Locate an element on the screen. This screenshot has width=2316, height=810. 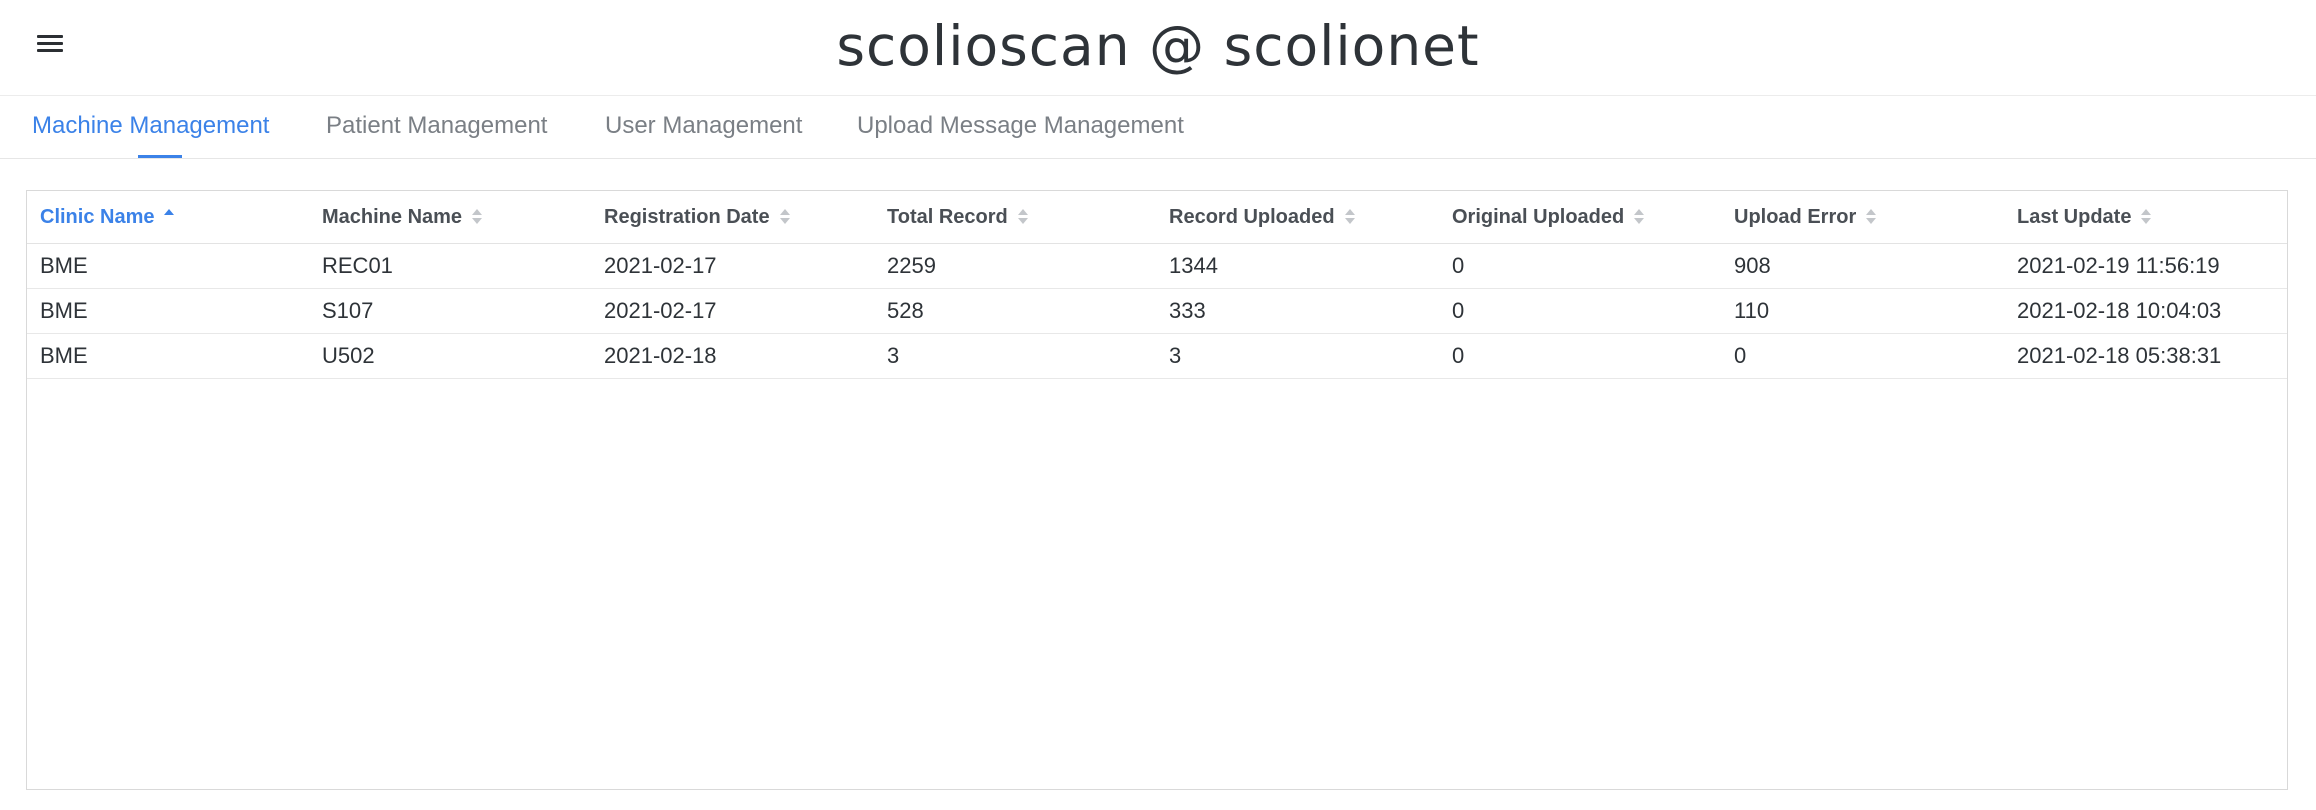
app-title: scolioscan @ scolionet is located at coordinates (1158, 46).